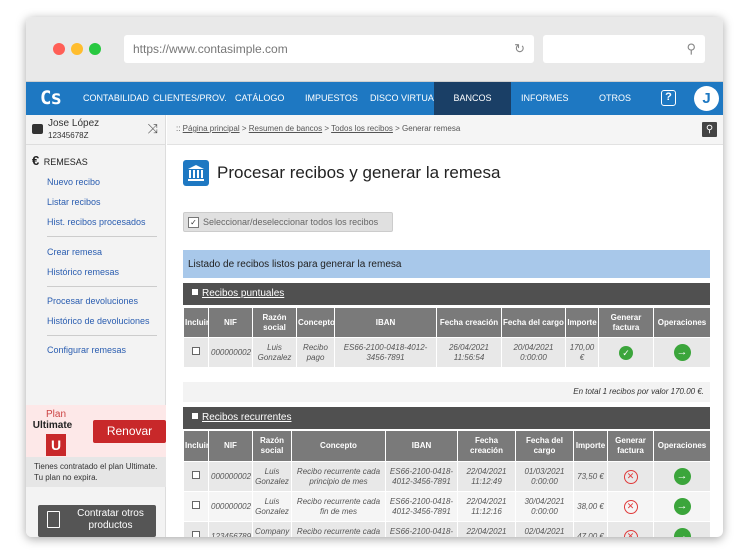 The height and width of the screenshot is (552, 750). I want to click on user-card-icon, so click(37, 129).